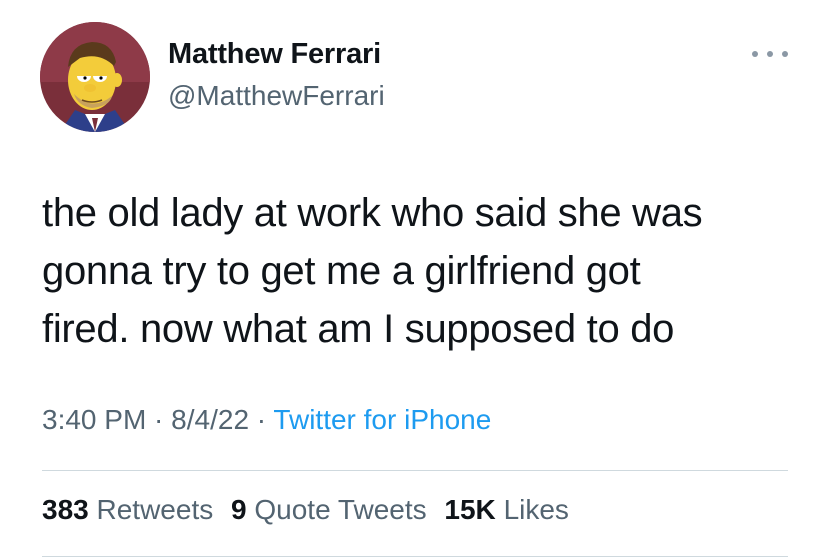 The height and width of the screenshot is (560, 828). Describe the element at coordinates (239, 509) in the screenshot. I see `quote-tweets-count: 9` at that location.